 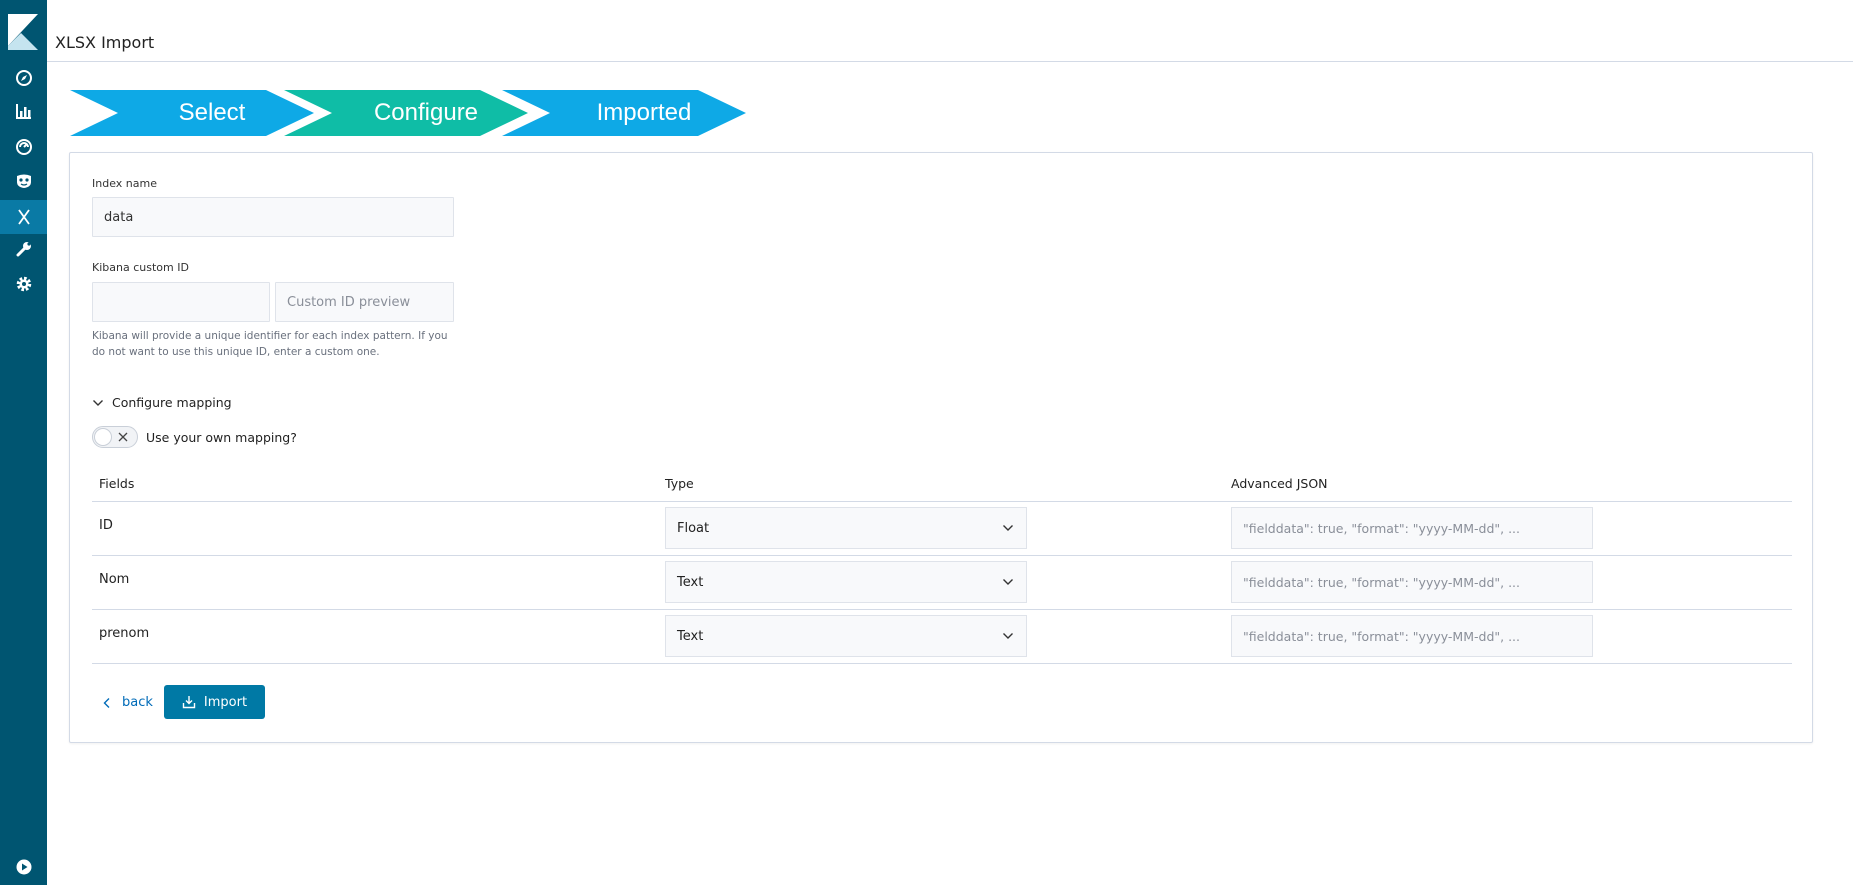 What do you see at coordinates (103, 437) in the screenshot?
I see `switch-knob` at bounding box center [103, 437].